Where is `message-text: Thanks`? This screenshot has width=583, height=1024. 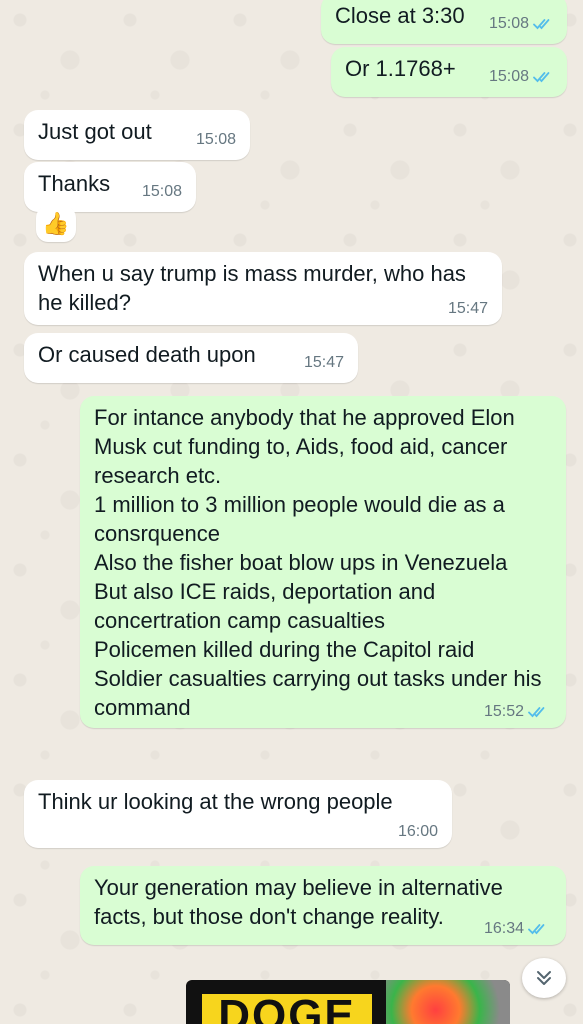 message-text: Thanks is located at coordinates (74, 183).